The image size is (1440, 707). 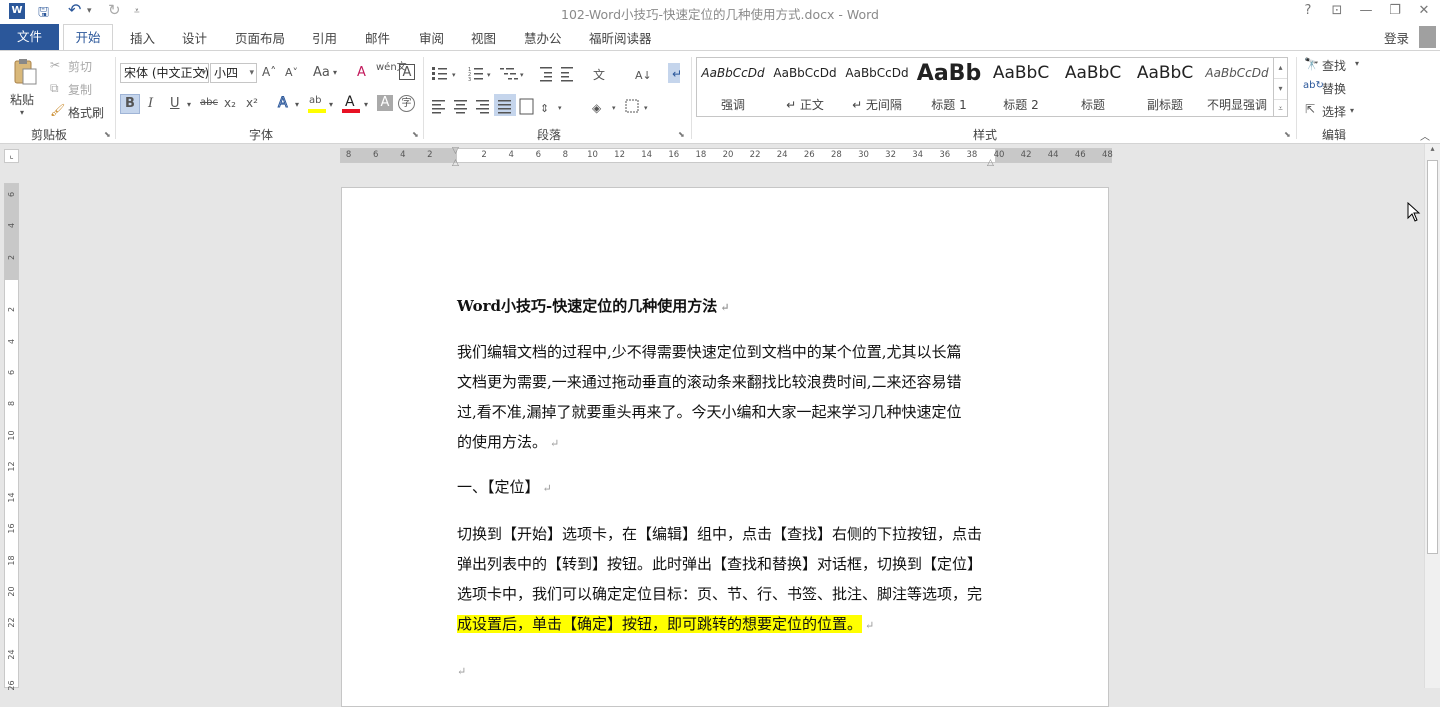 What do you see at coordinates (17, 11) in the screenshot?
I see `word-app-icon: W` at bounding box center [17, 11].